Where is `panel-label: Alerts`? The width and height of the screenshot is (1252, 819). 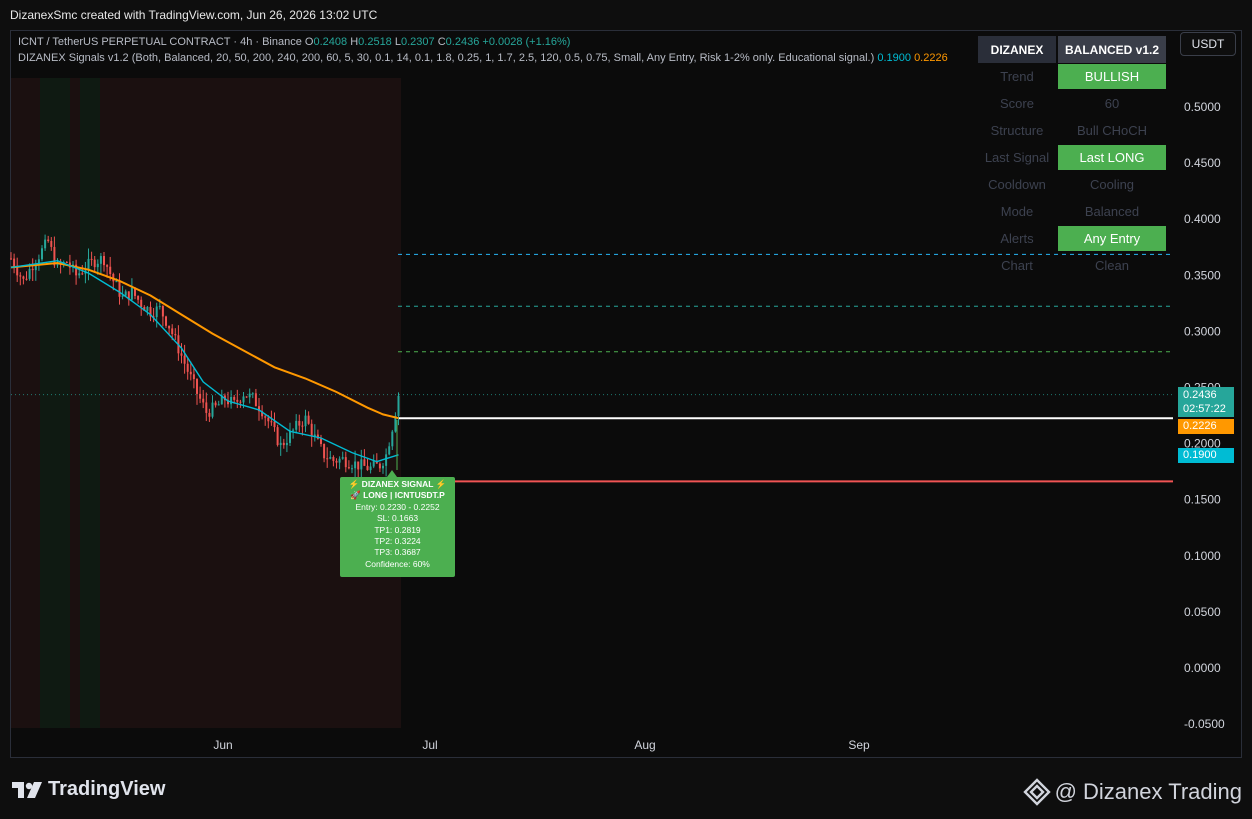
panel-label: Alerts is located at coordinates (1017, 238).